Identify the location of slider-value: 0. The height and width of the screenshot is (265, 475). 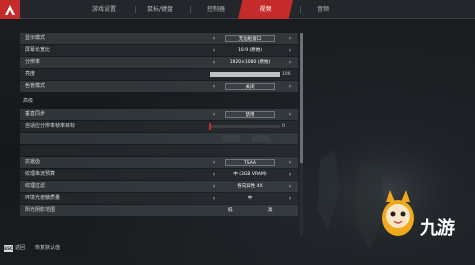
(283, 126).